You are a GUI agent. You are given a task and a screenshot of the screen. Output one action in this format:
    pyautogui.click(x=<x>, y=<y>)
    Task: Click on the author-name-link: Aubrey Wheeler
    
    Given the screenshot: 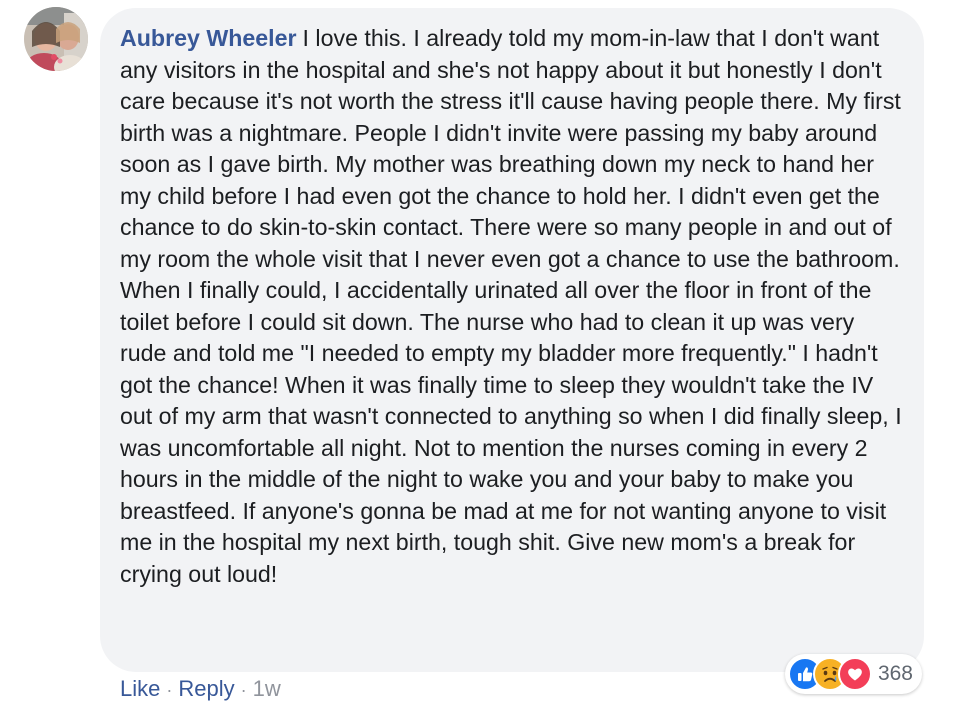 What is the action you would take?
    pyautogui.click(x=208, y=38)
    